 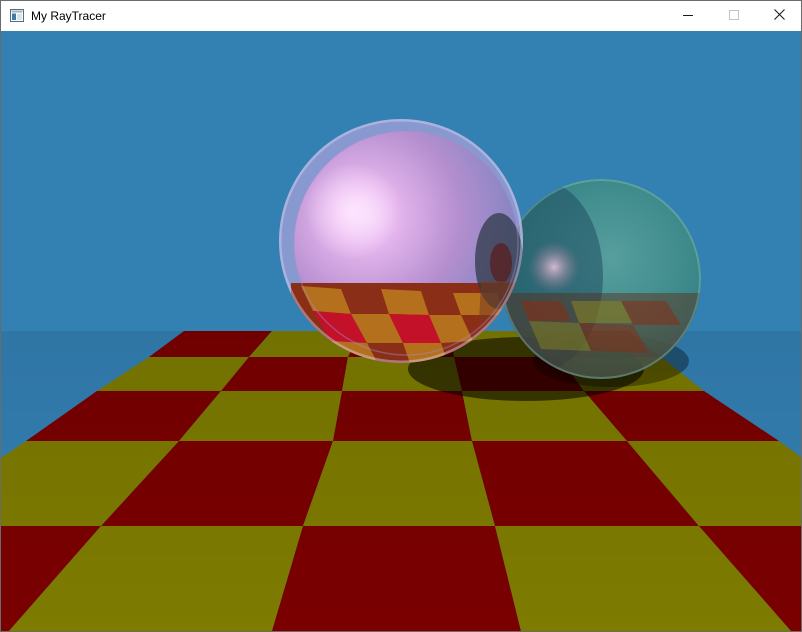 I want to click on close-icon, so click(x=779, y=16).